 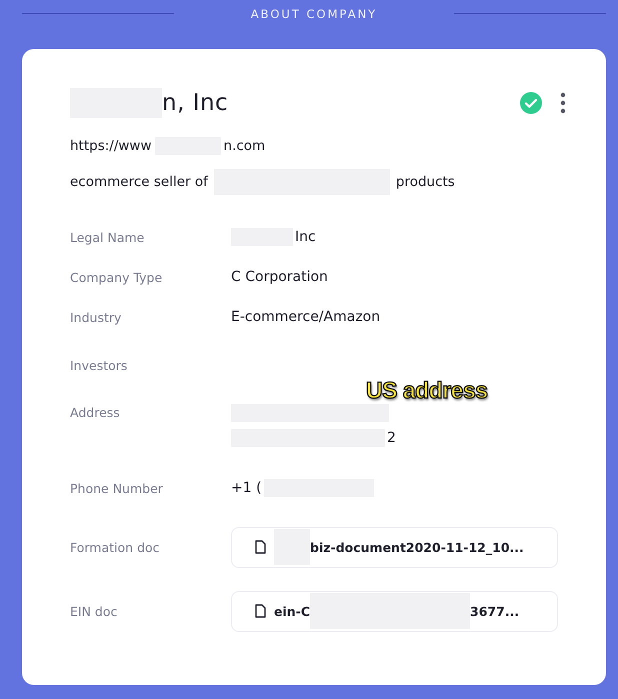 What do you see at coordinates (427, 390) in the screenshot?
I see `annotation-caption: US address` at bounding box center [427, 390].